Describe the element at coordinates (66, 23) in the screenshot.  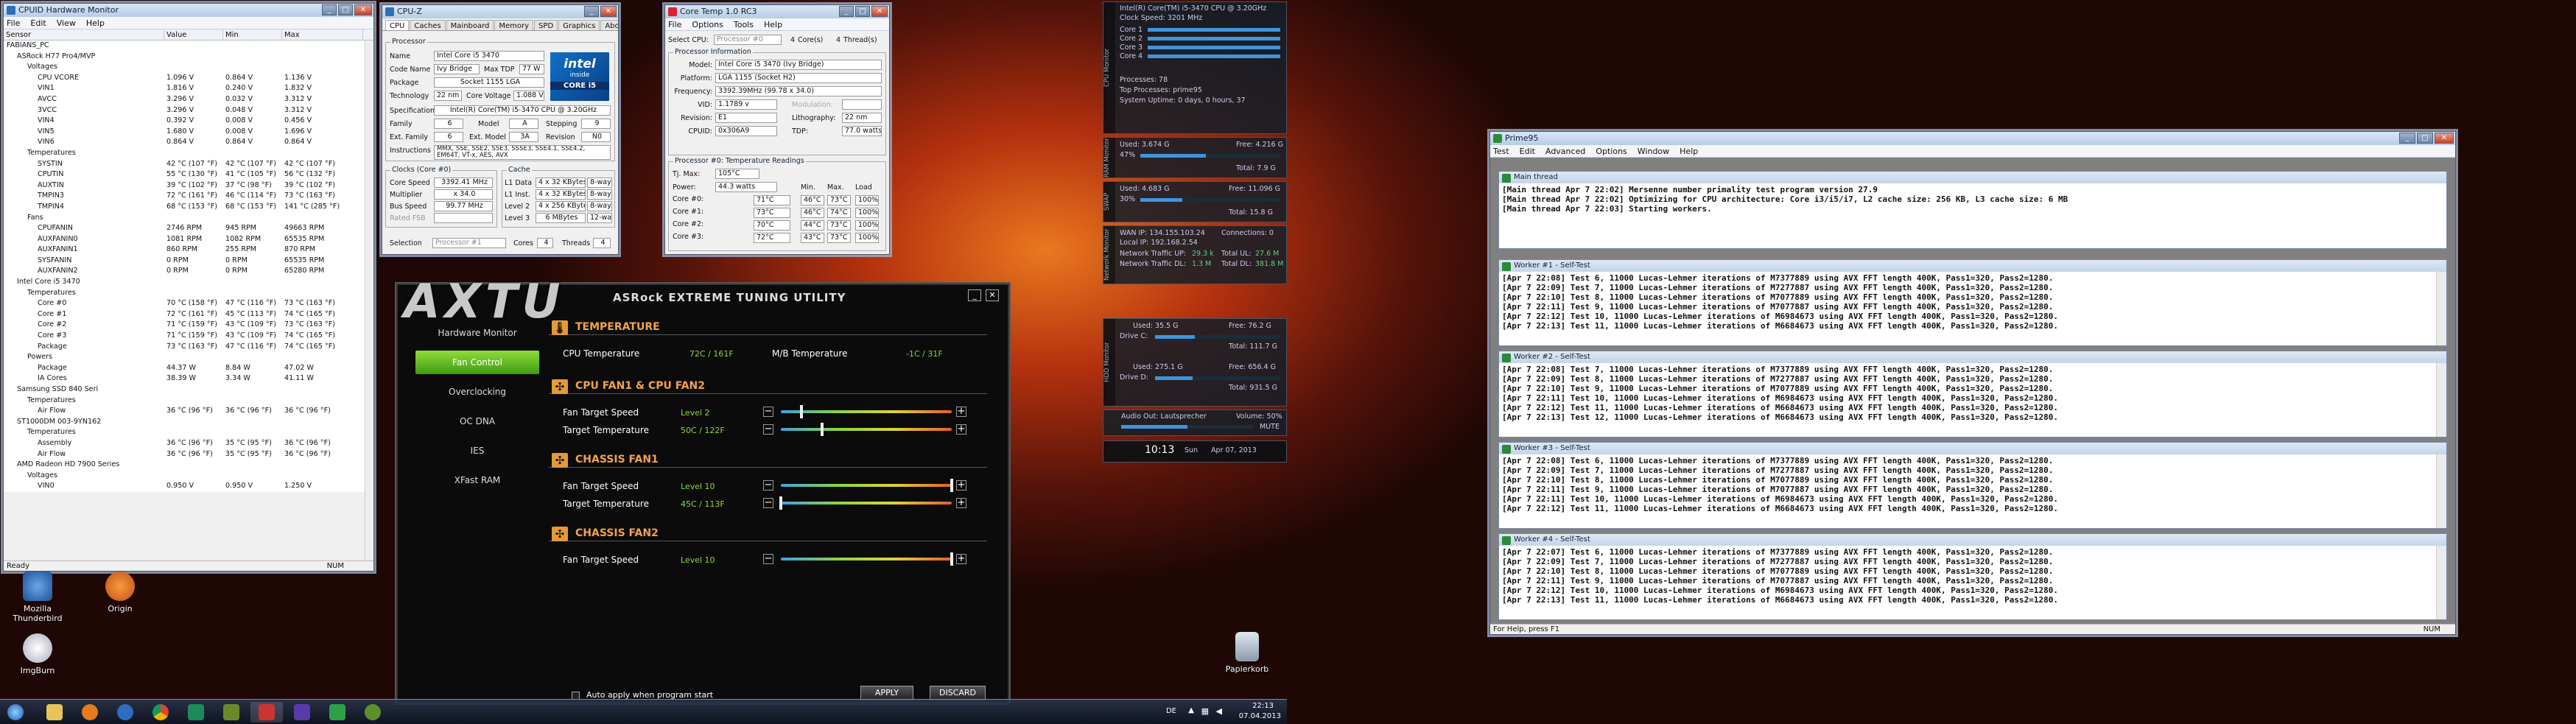
I see `menu-view: View` at that location.